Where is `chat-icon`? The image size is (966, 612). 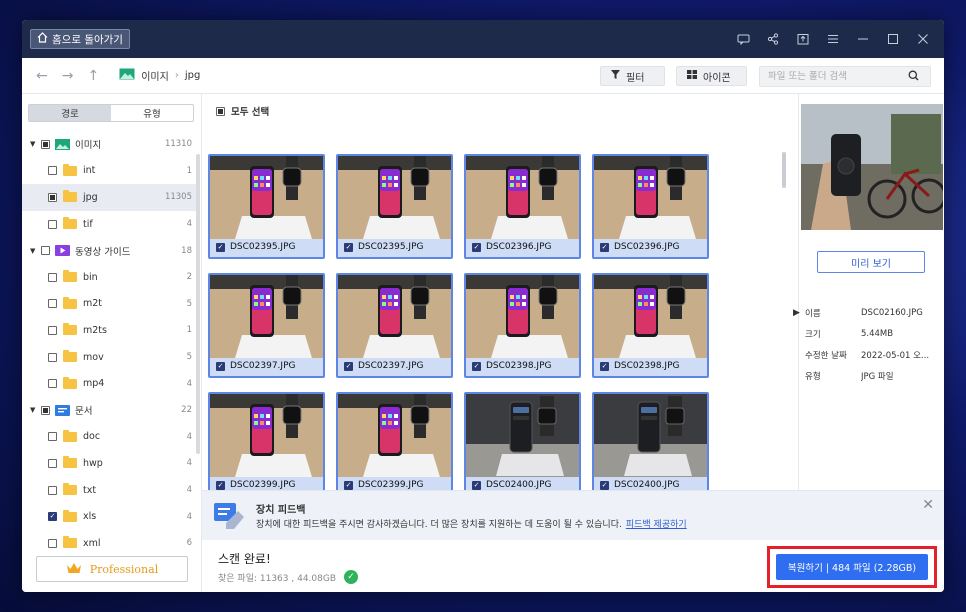
chat-icon is located at coordinates (743, 39).